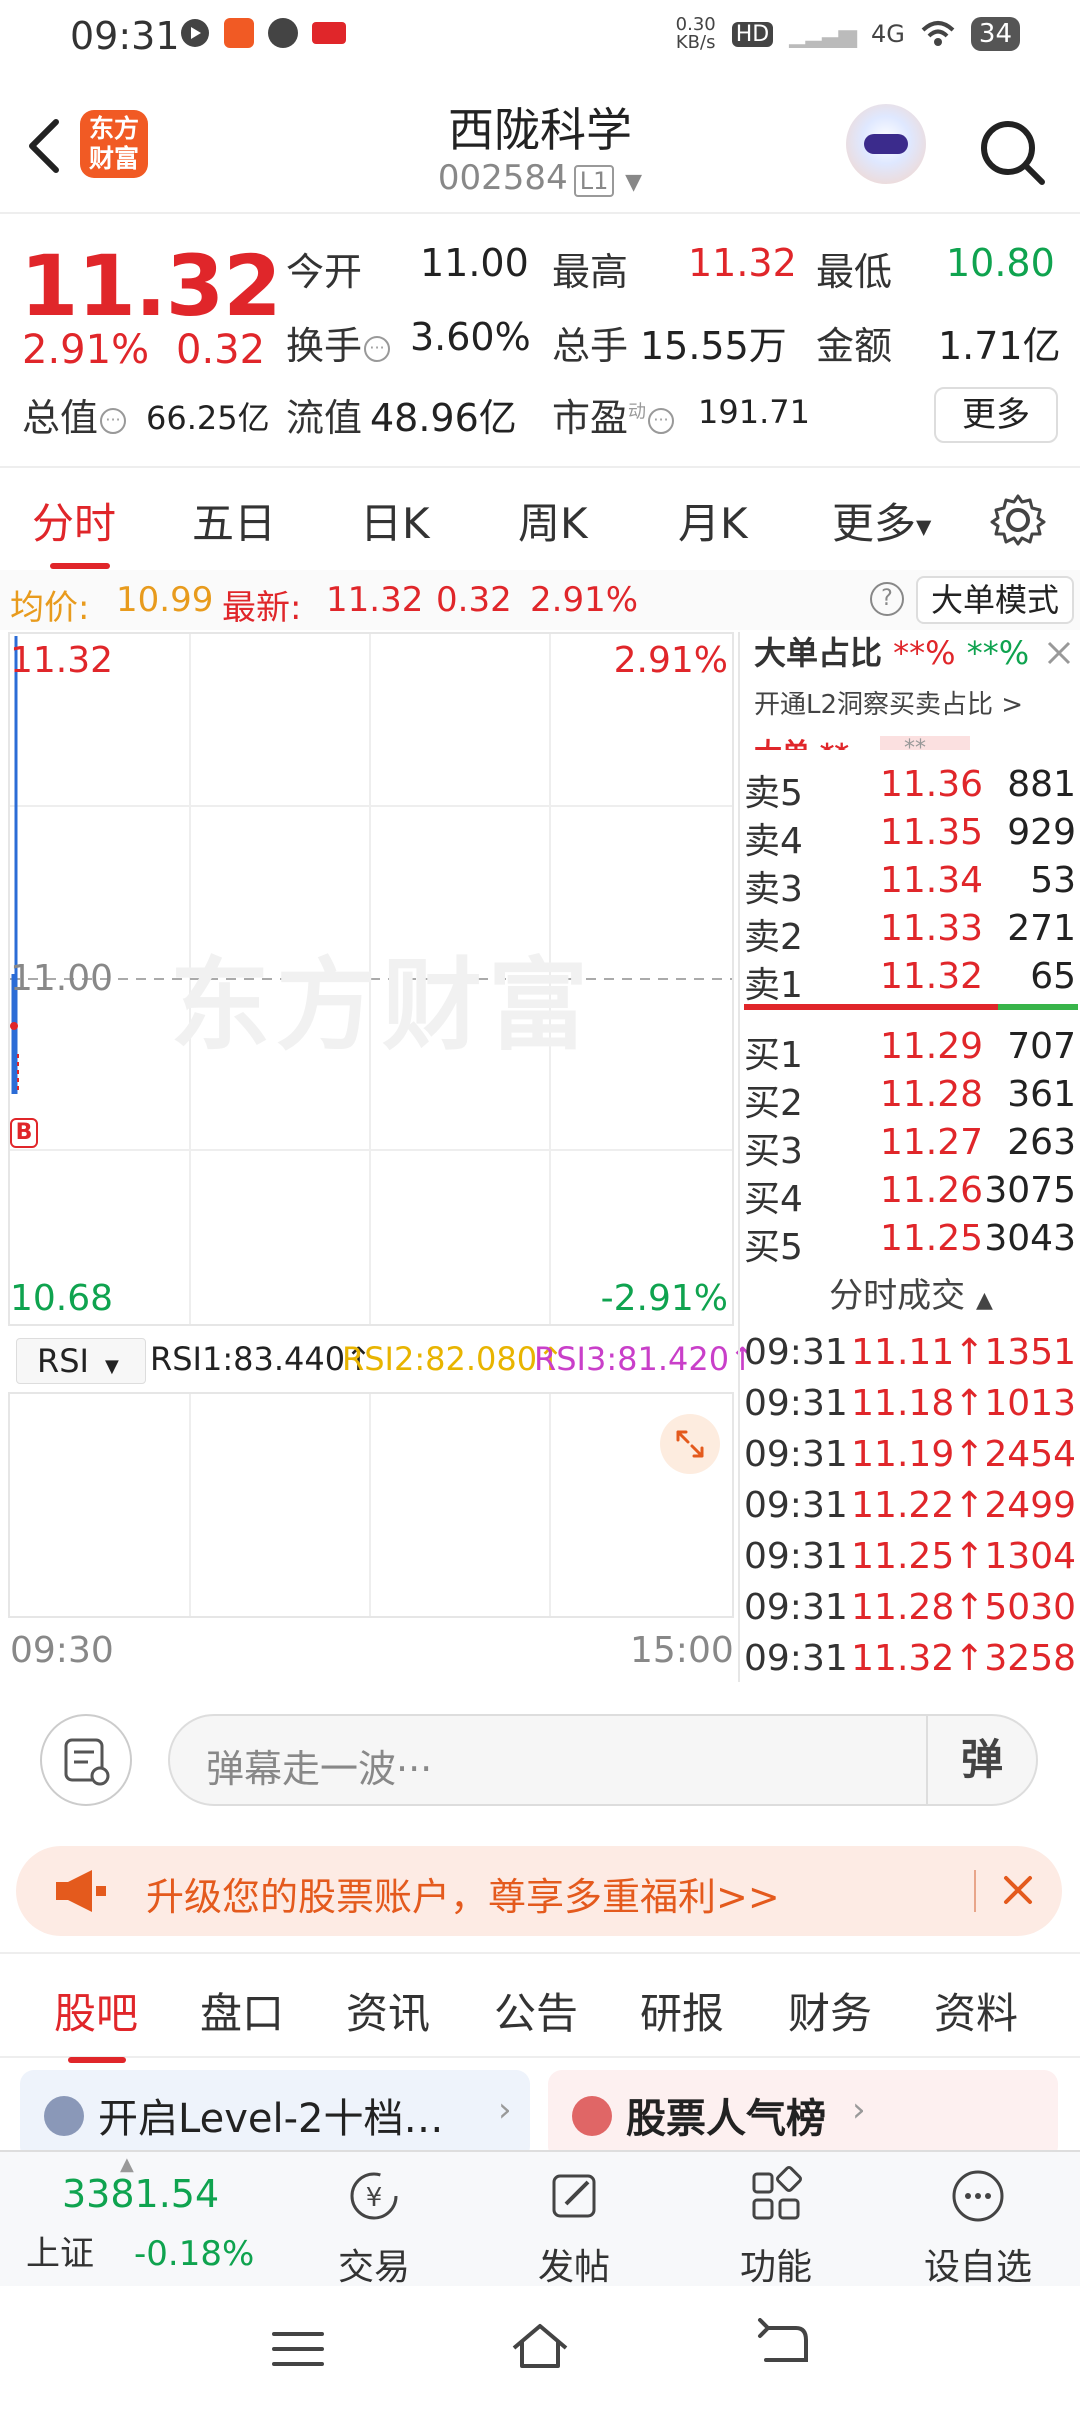  I want to click on tab-pankou: 盘口, so click(242, 2010).